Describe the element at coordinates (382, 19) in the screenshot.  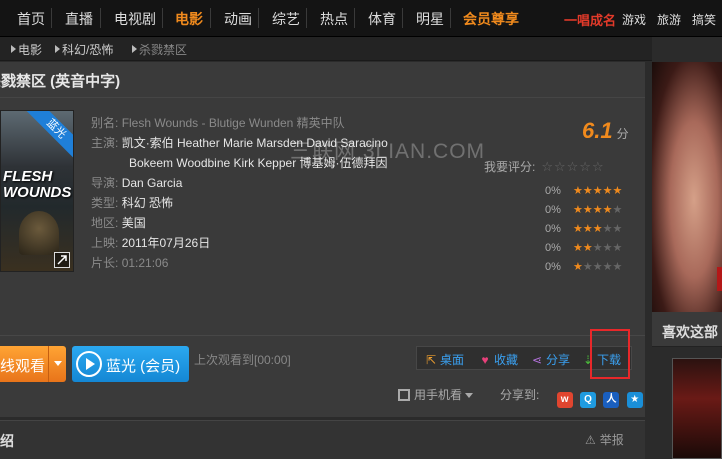
I see `nav-sports: 体育` at that location.